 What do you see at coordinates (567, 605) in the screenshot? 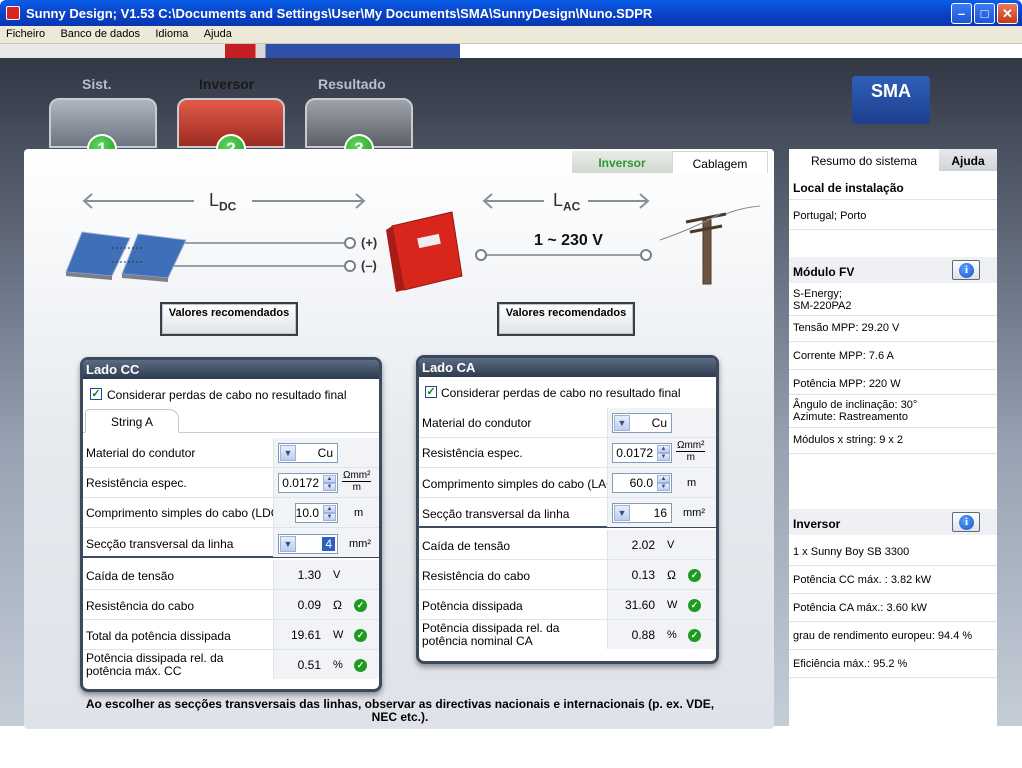
I see `ac-power-loss-row: Potência dissipada 31.60 W ✓` at bounding box center [567, 605].